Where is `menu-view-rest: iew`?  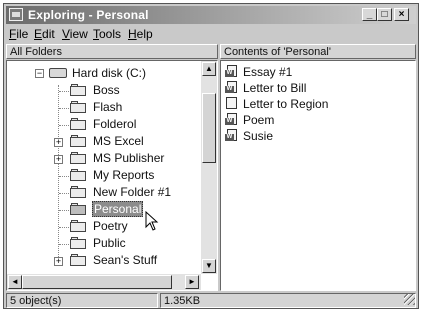
menu-view-rest: iew is located at coordinates (78, 34).